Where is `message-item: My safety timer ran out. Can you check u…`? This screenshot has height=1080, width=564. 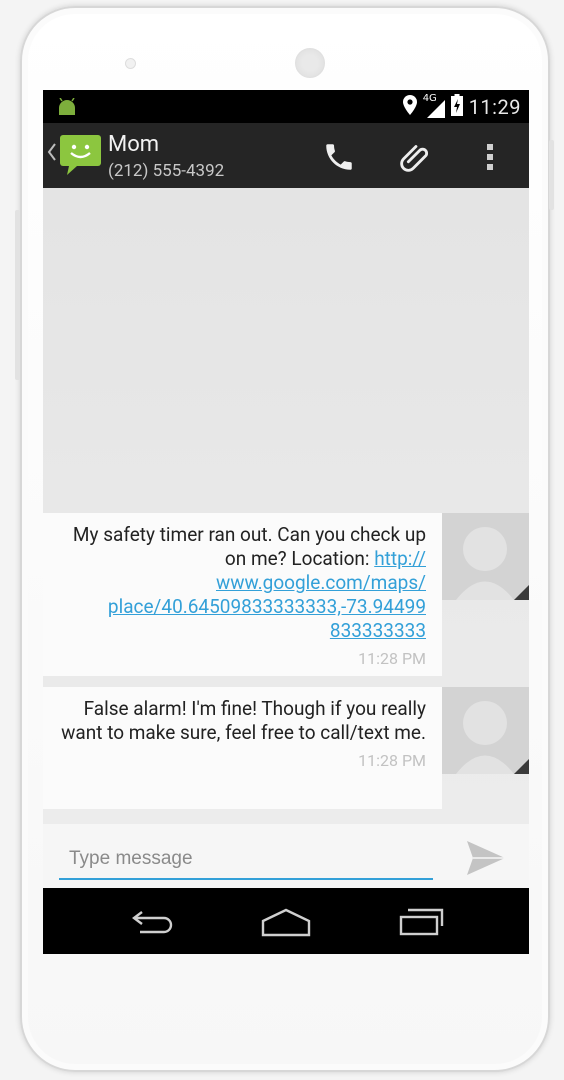 message-item: My safety timer ran out. Can you check u… is located at coordinates (286, 594).